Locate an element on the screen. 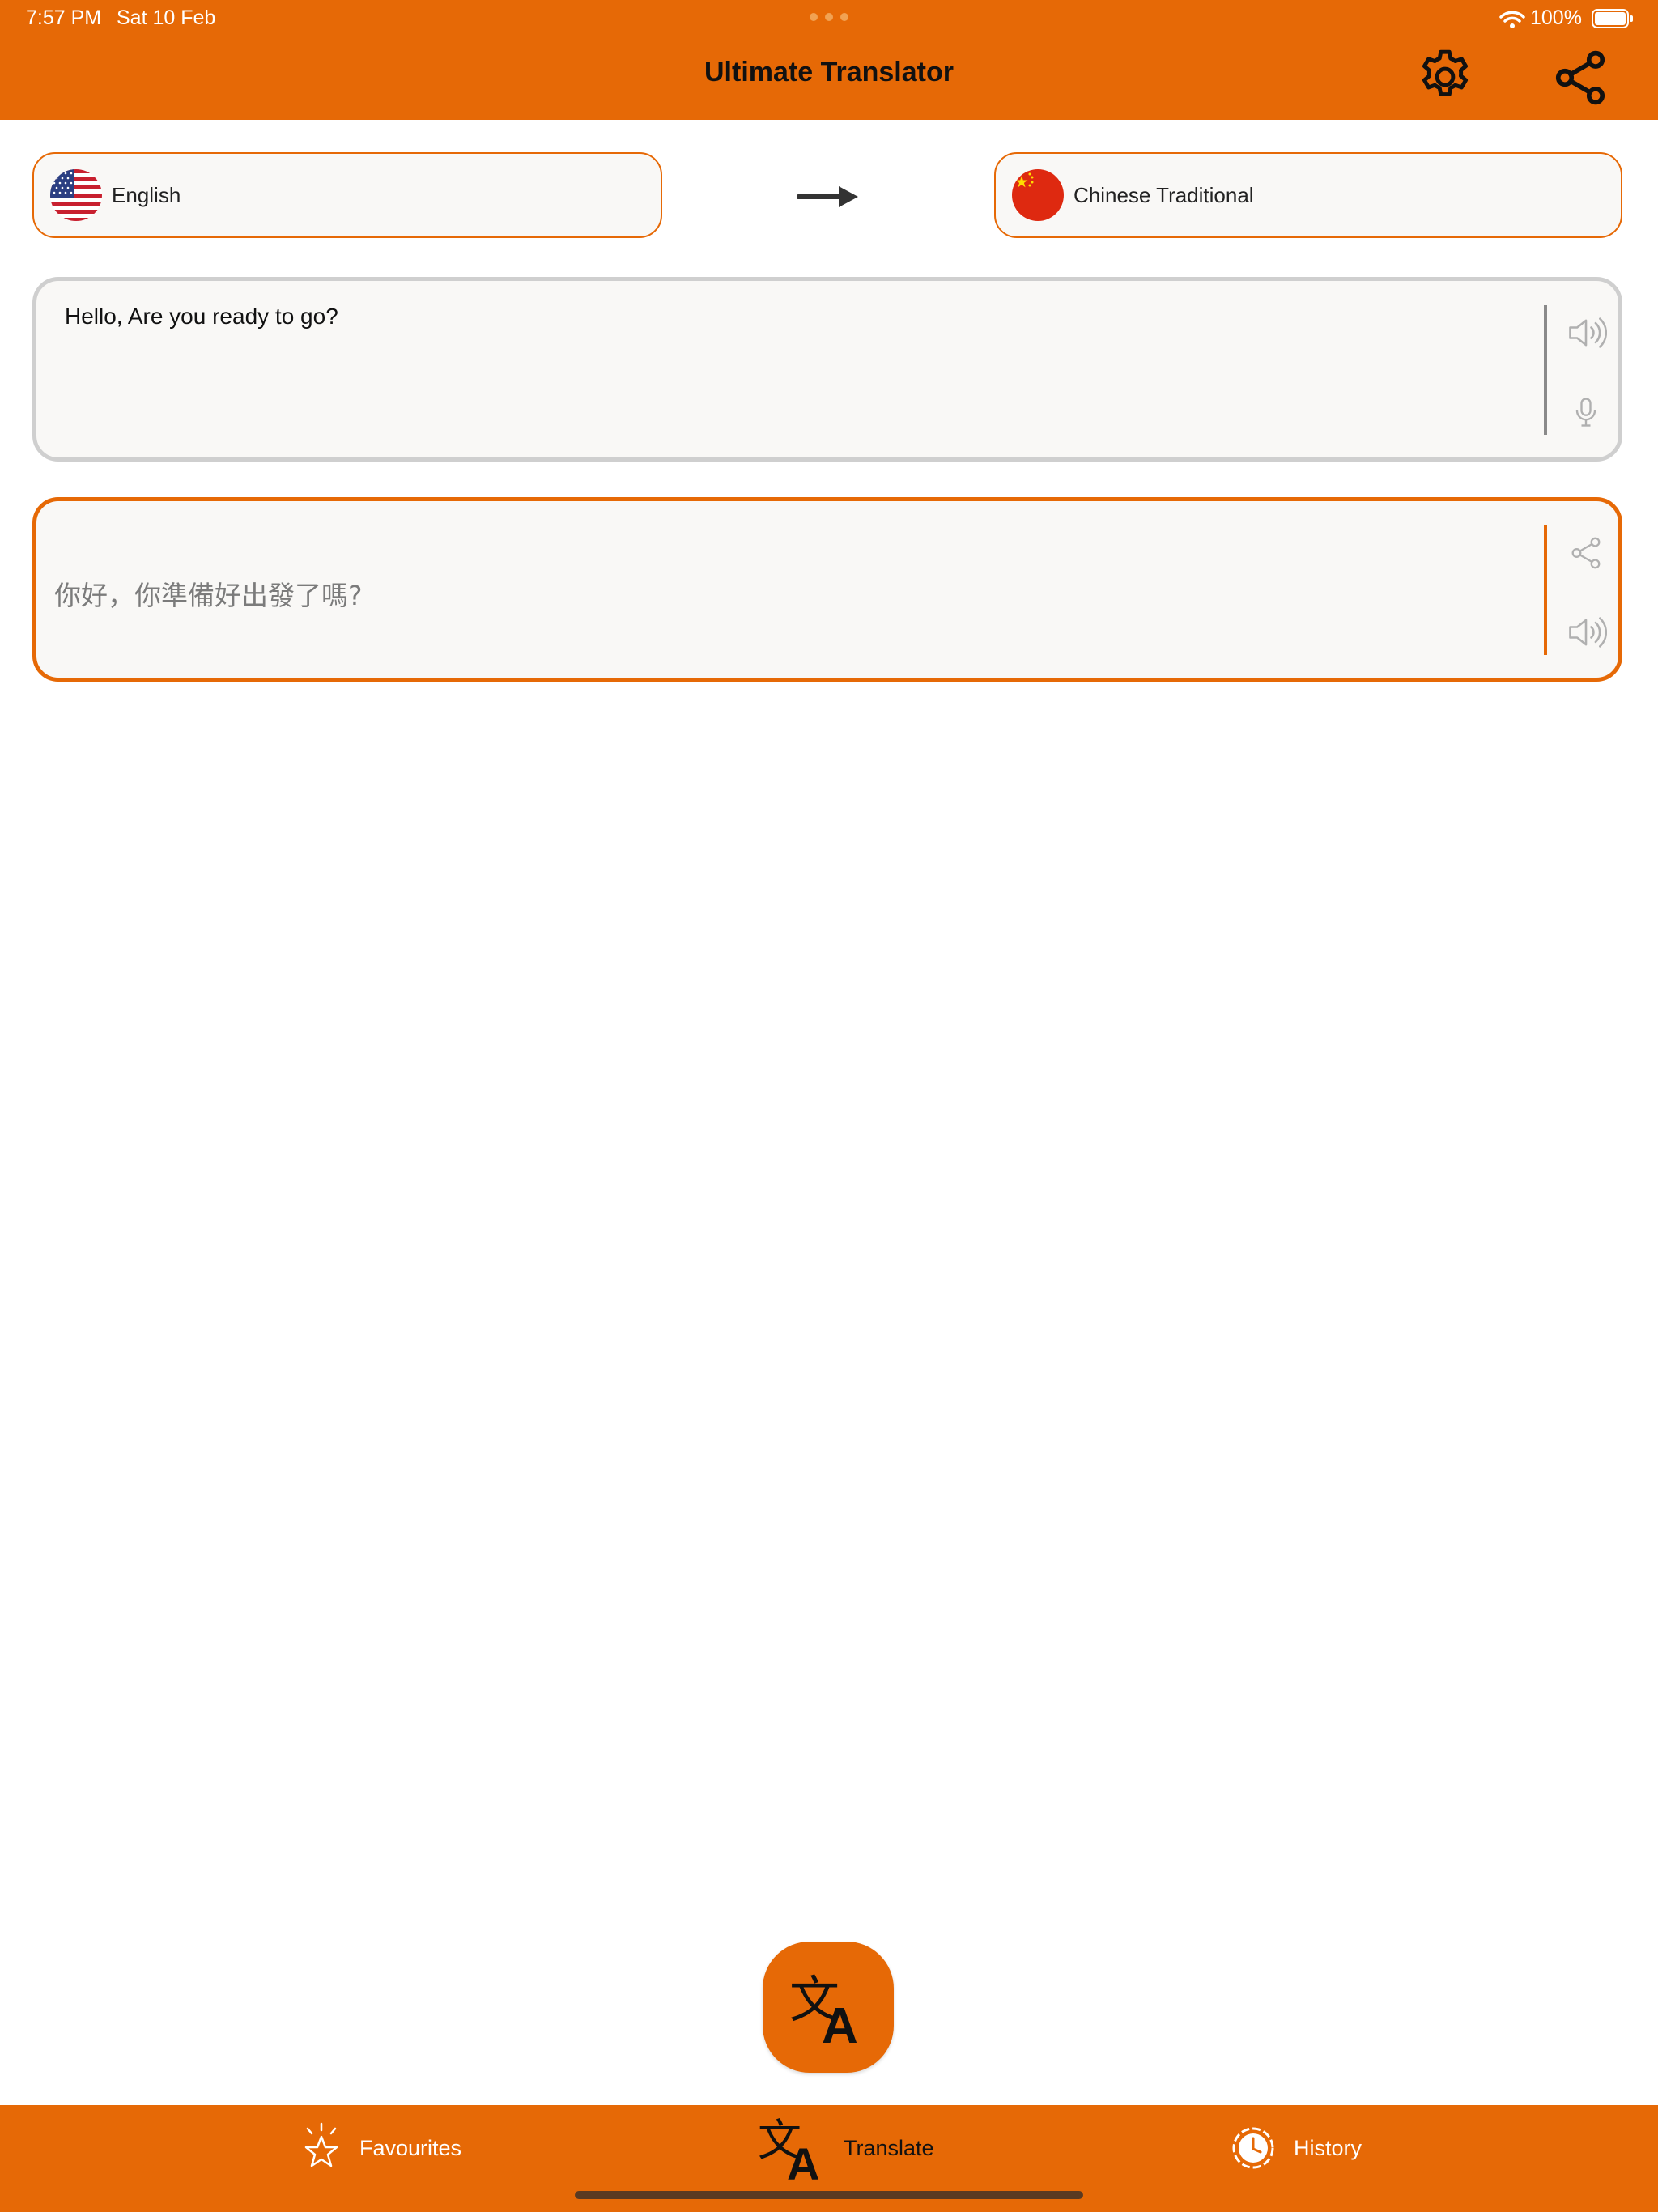 The image size is (1658, 2212). app-title: Ultimate Translator is located at coordinates (829, 72).